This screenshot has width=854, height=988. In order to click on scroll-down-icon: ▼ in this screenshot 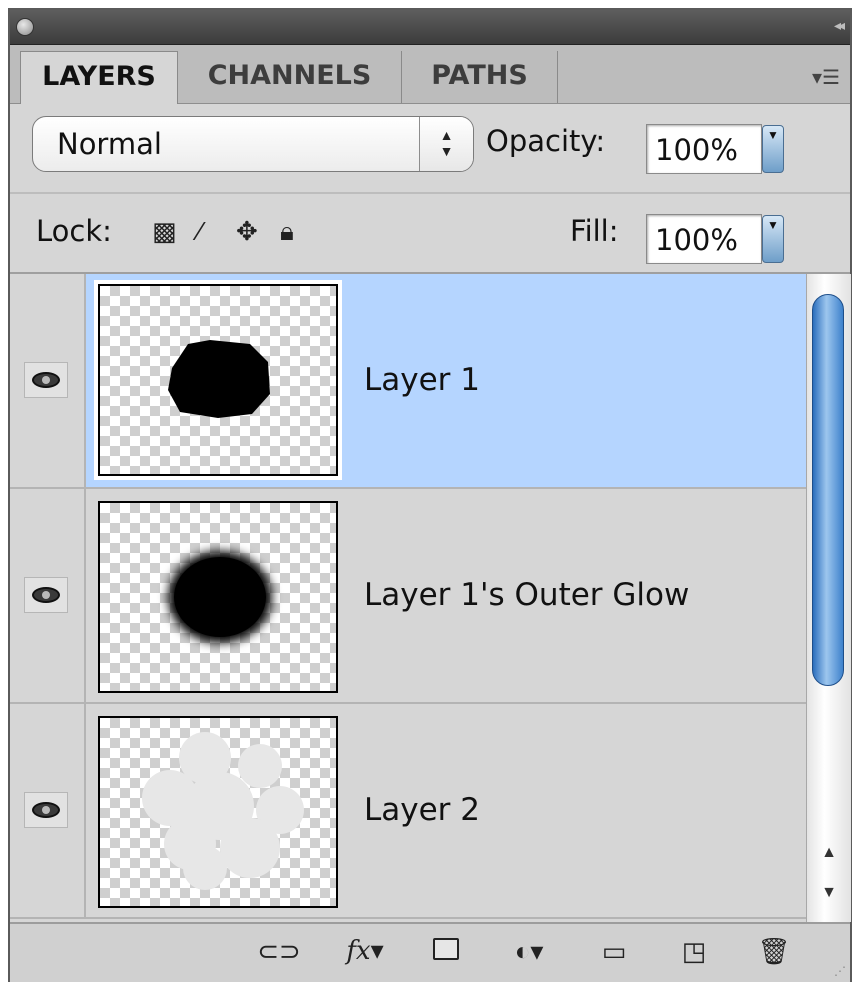, I will do `click(829, 893)`.